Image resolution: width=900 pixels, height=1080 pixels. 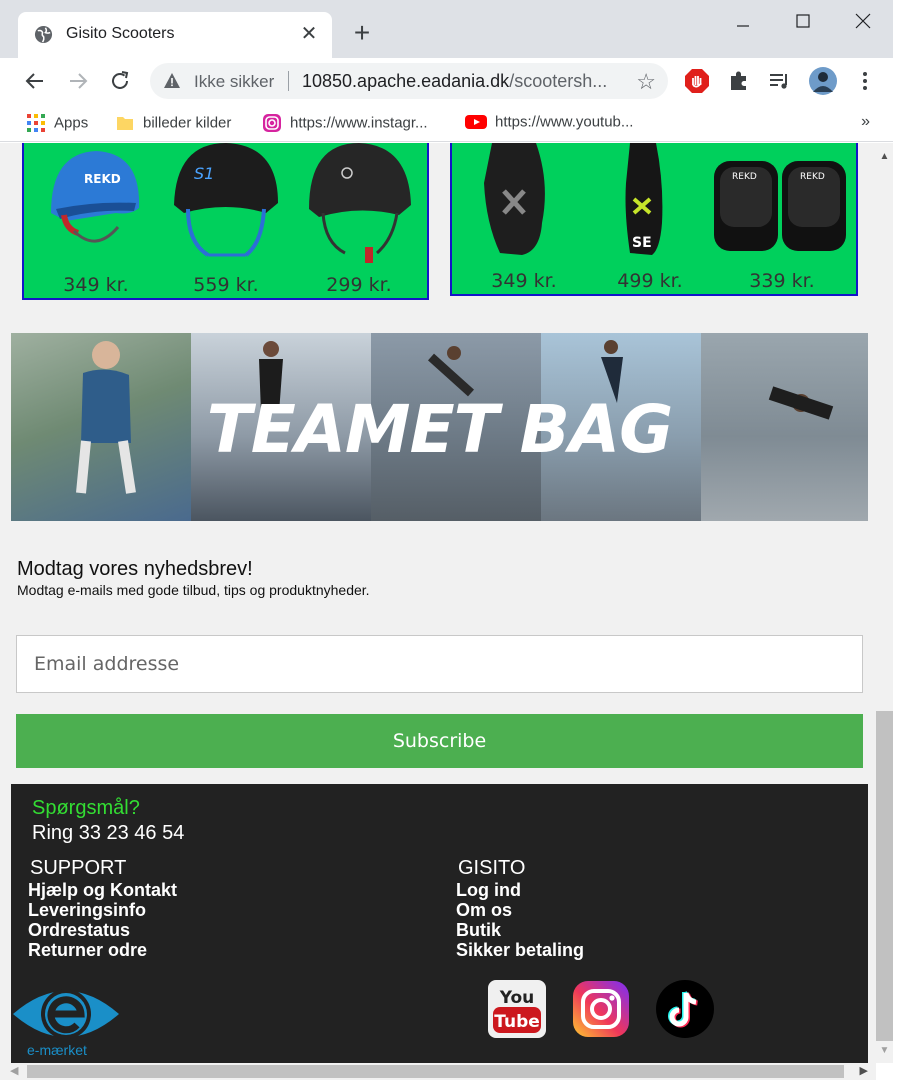 What do you see at coordinates (87, 950) in the screenshot?
I see `footer-link-returns: Returner odre` at bounding box center [87, 950].